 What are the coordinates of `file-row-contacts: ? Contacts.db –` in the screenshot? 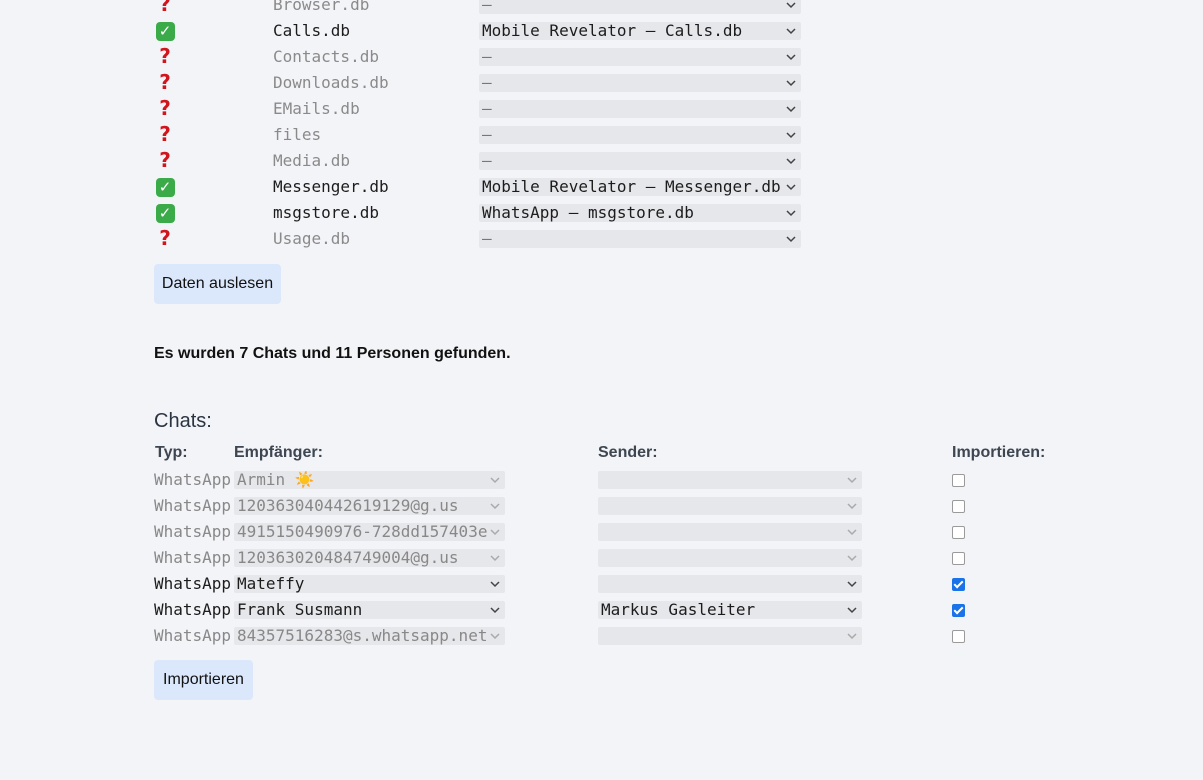 It's located at (484, 59).